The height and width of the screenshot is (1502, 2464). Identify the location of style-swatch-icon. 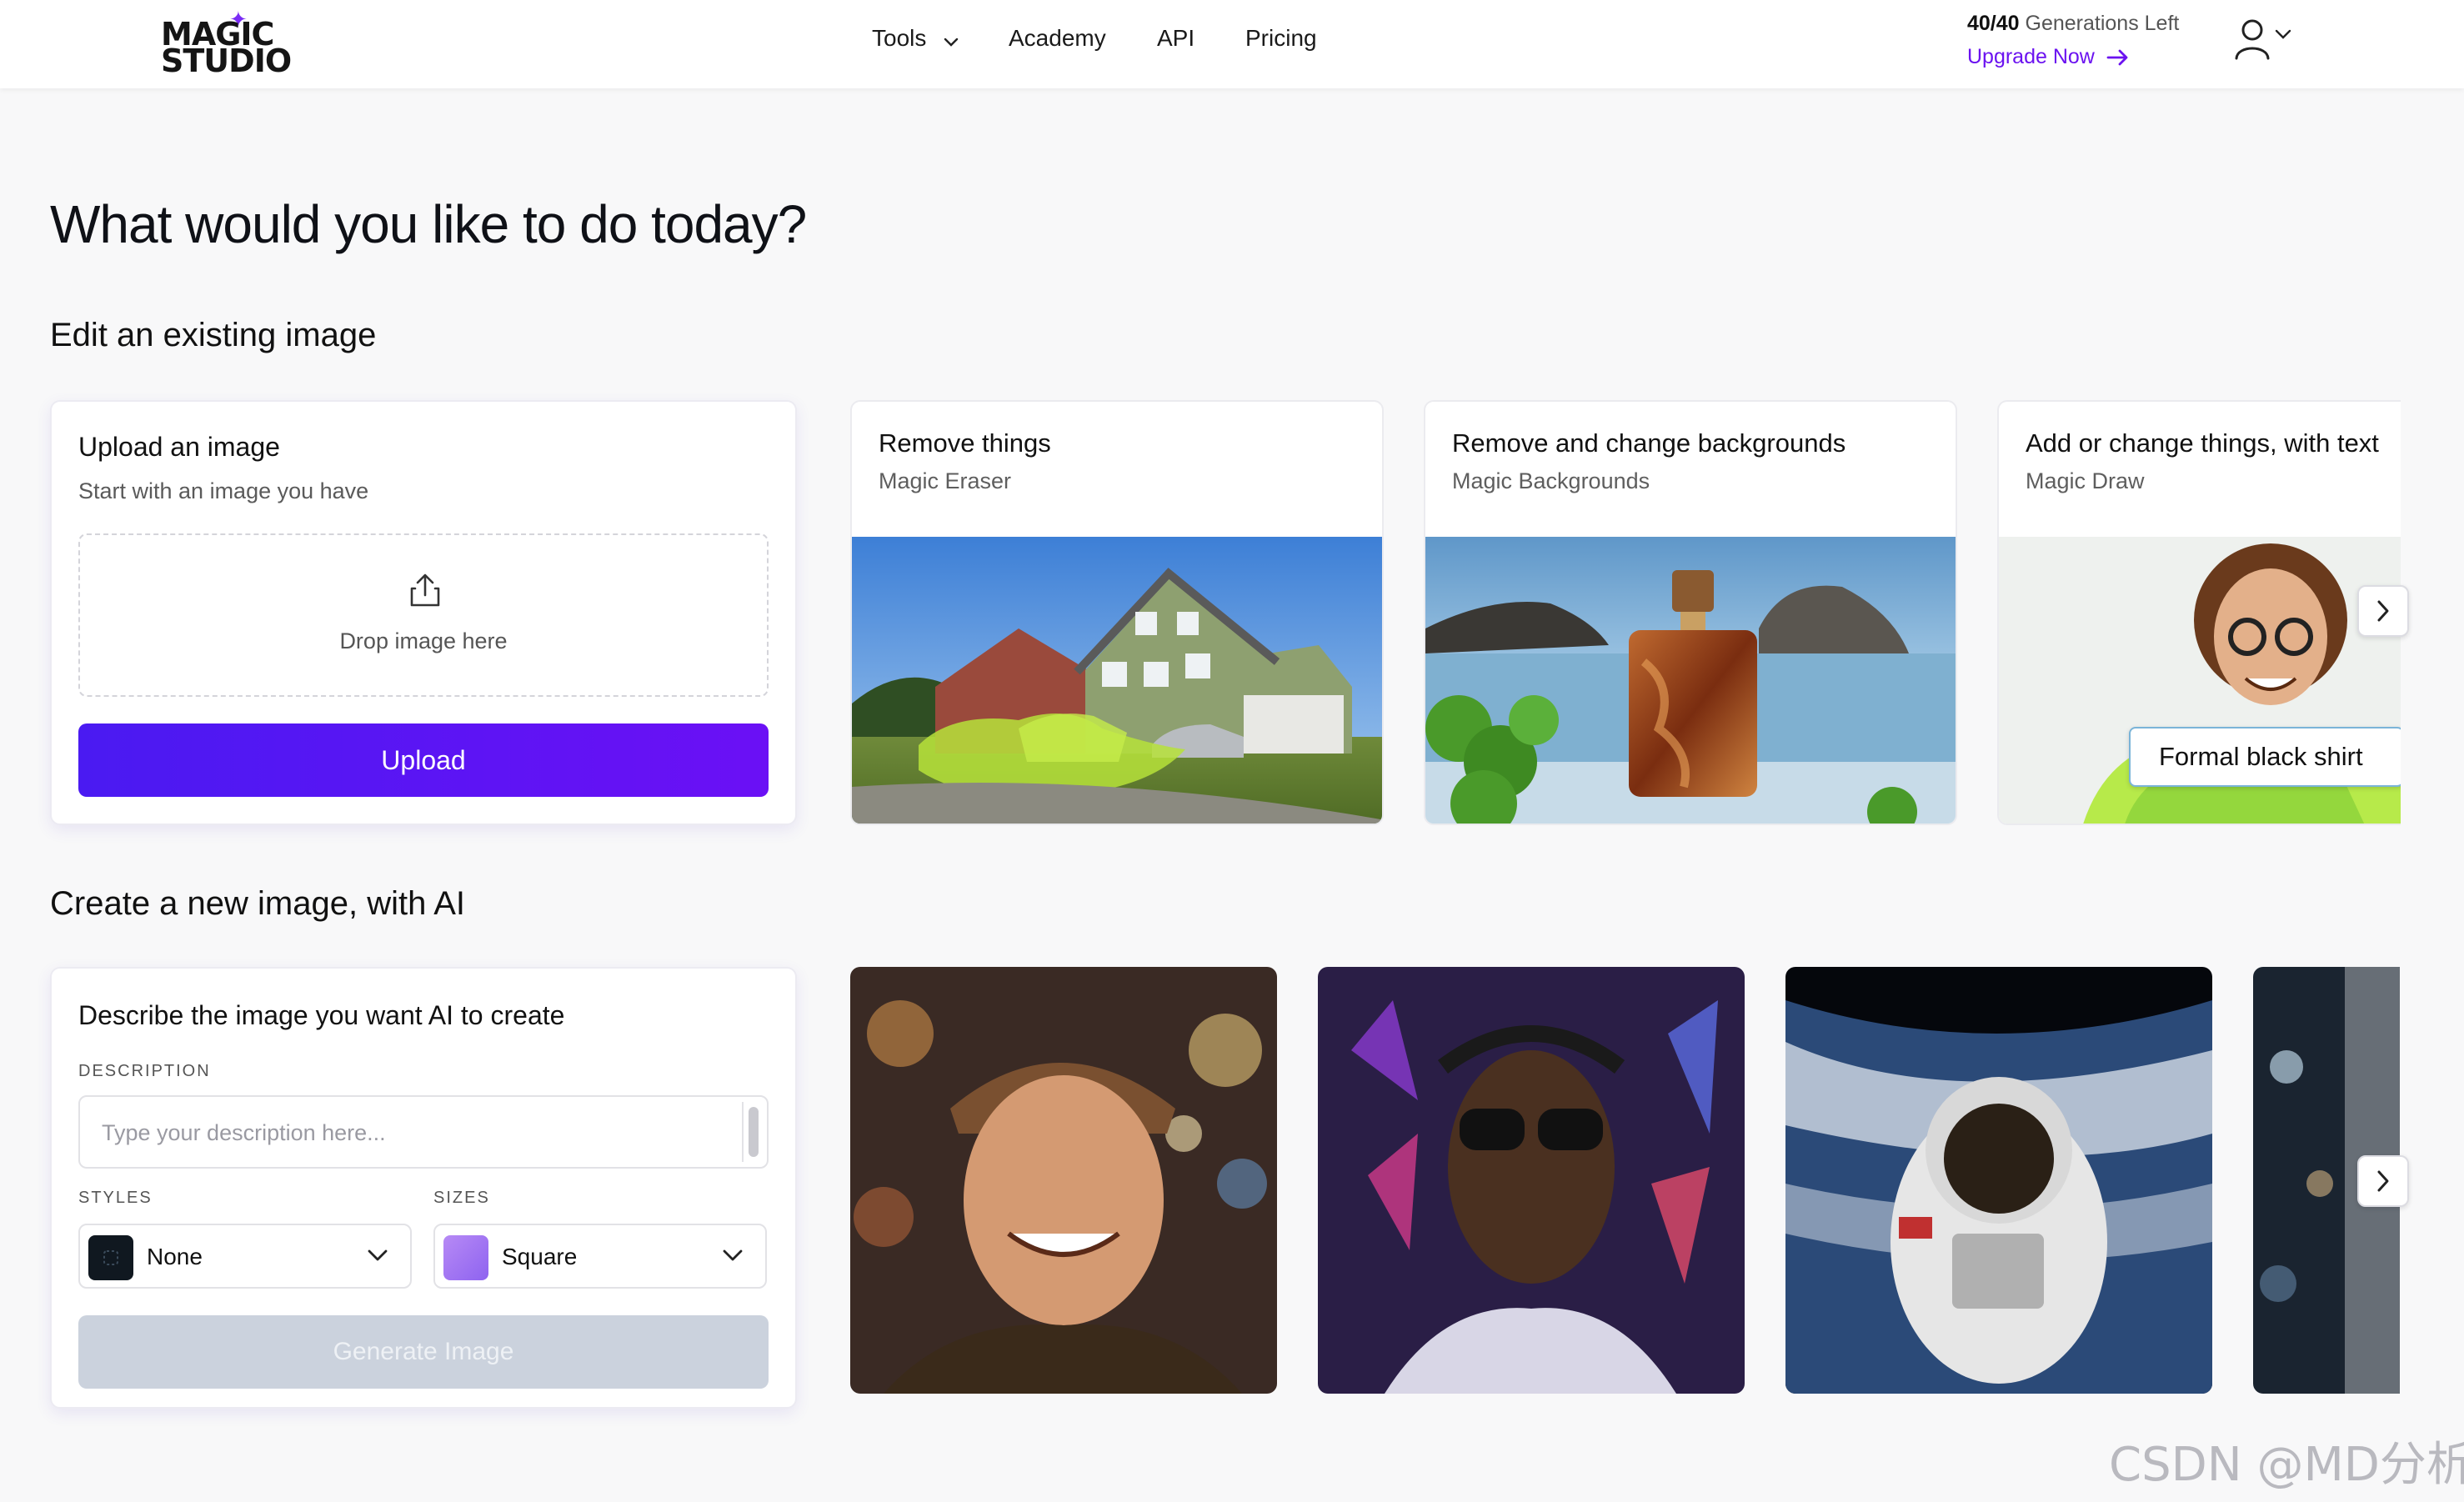
(110, 1257).